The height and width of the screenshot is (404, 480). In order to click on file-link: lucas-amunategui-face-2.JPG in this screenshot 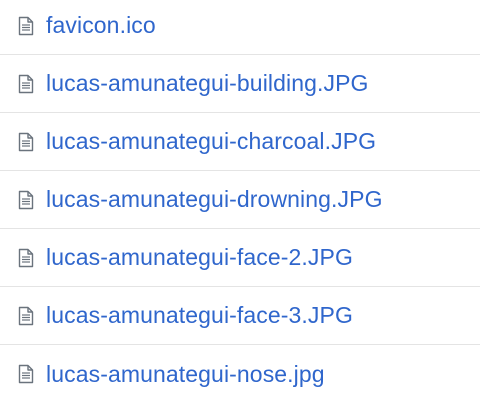, I will do `click(199, 257)`.